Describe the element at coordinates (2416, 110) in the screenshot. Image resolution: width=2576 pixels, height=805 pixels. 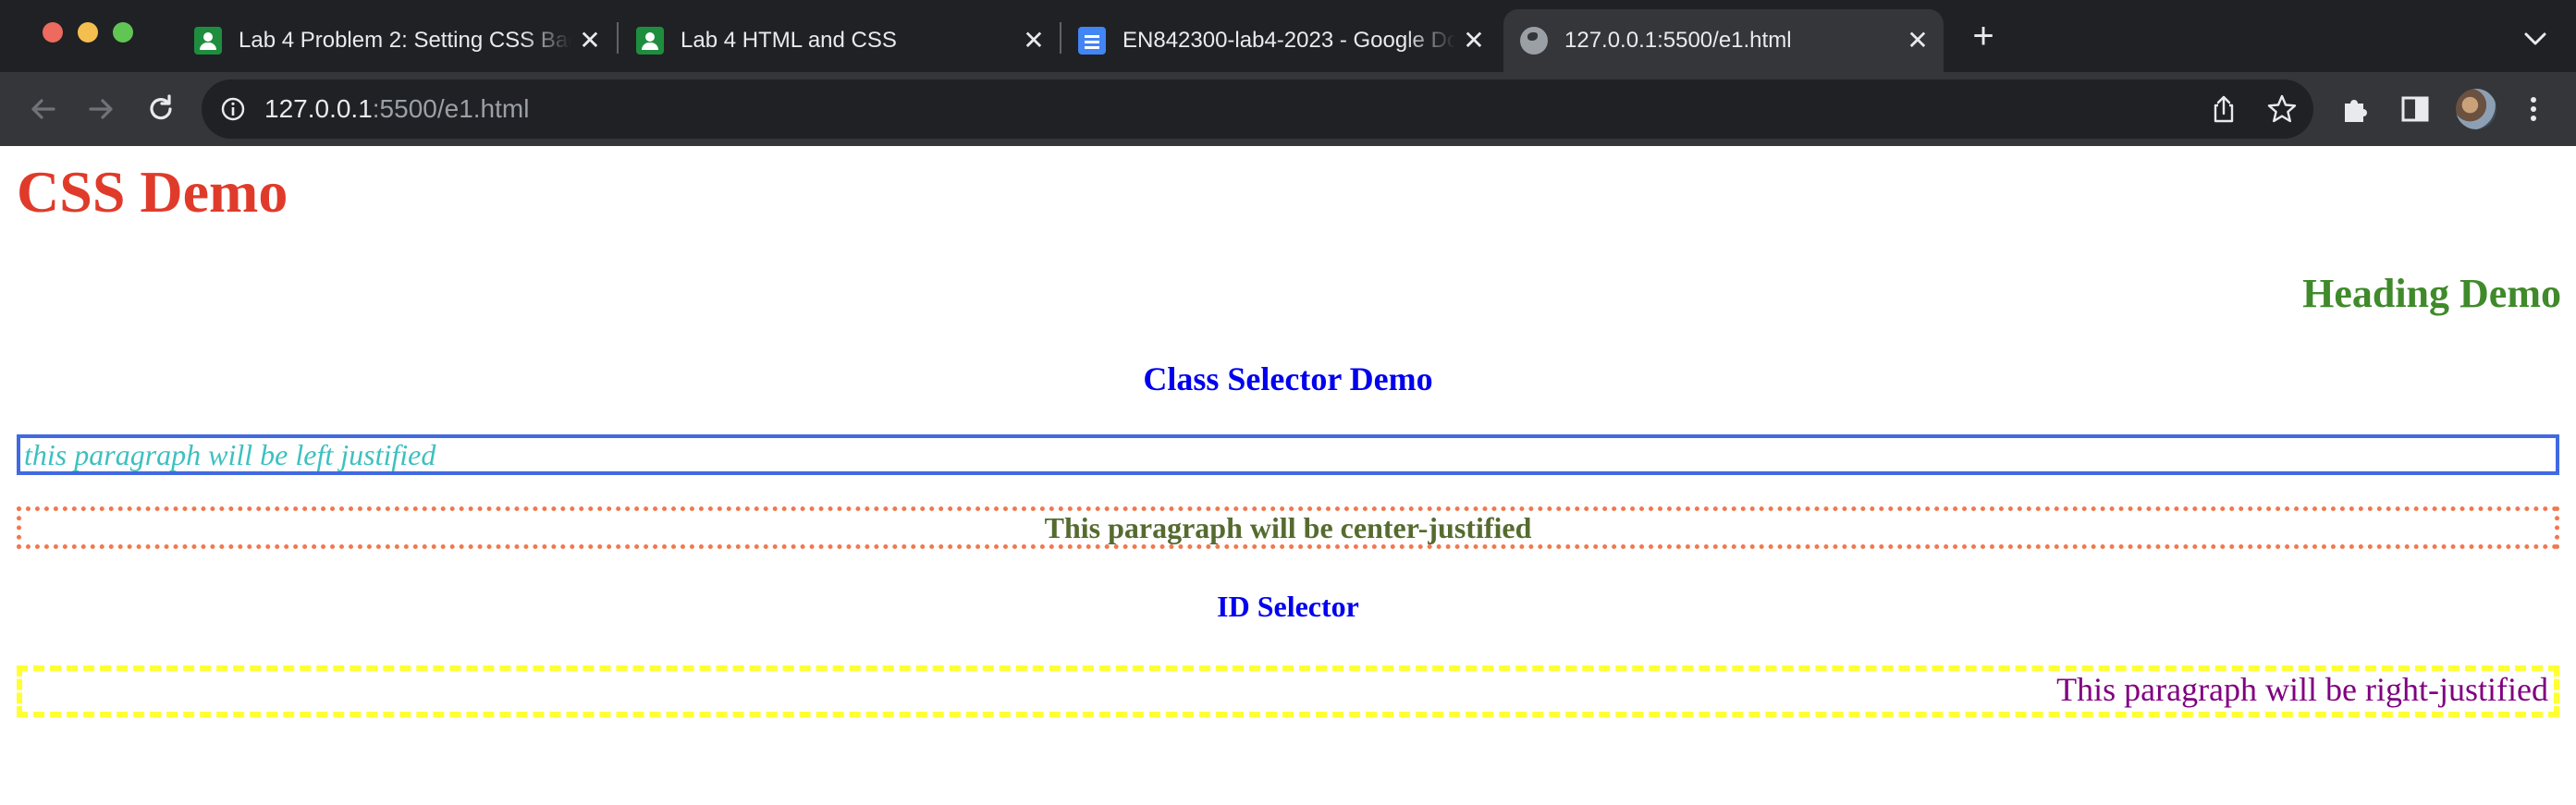
I see `side-panel-icon` at that location.